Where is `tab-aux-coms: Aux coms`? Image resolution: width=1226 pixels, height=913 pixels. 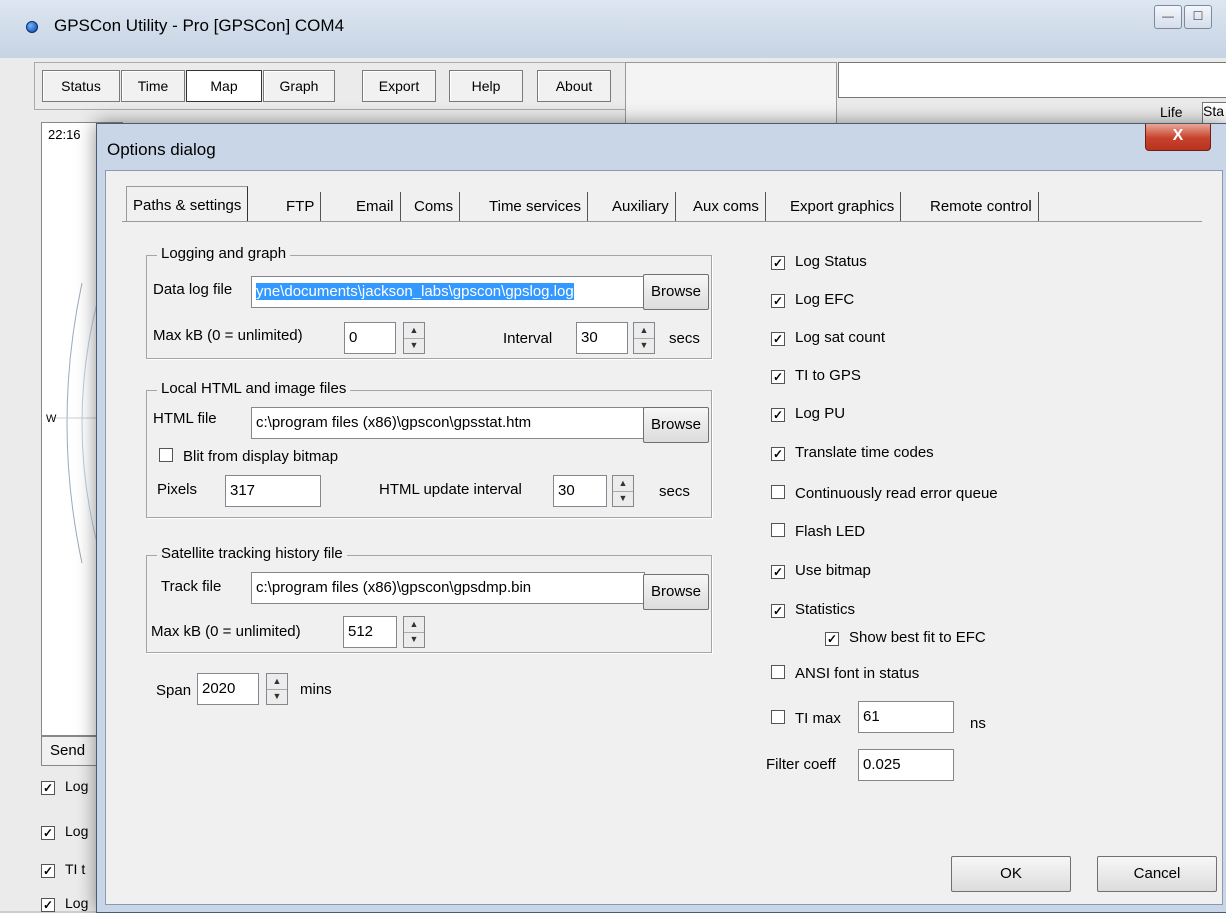
tab-aux-coms: Aux coms is located at coordinates (726, 206).